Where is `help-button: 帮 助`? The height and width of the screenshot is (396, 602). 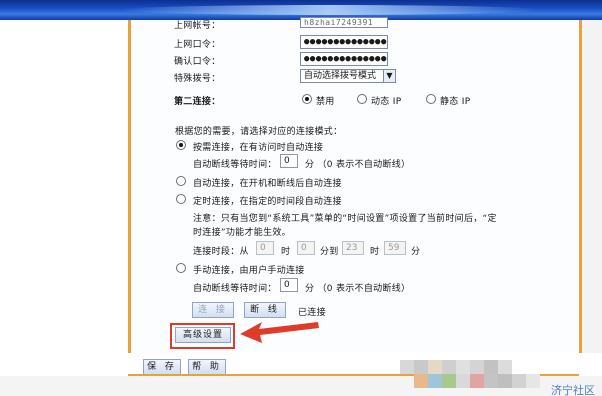 help-button: 帮 助 is located at coordinates (207, 367).